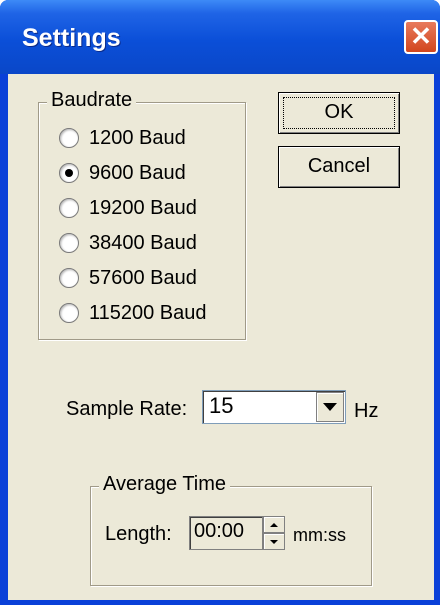 The width and height of the screenshot is (440, 605). Describe the element at coordinates (274, 407) in the screenshot. I see `sample-rate-dropdown: 15` at that location.